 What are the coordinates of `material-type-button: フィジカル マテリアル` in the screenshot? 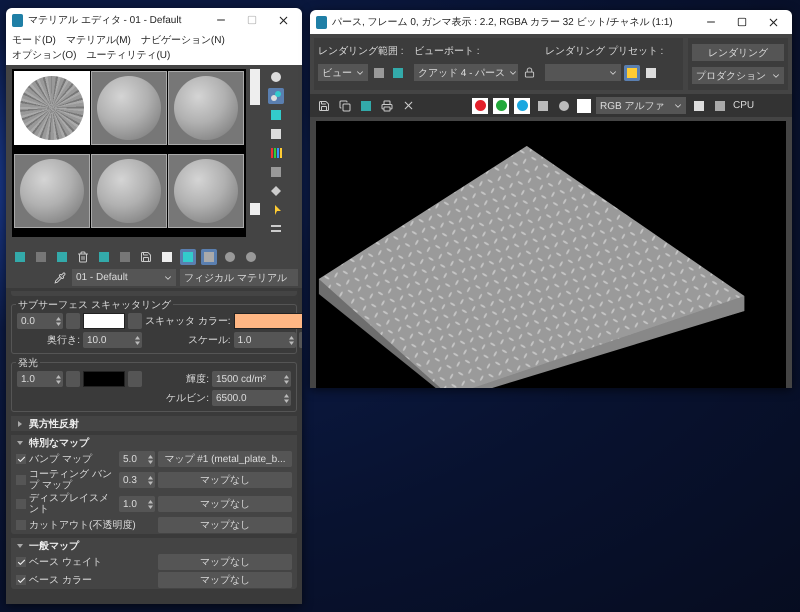 It's located at (239, 277).